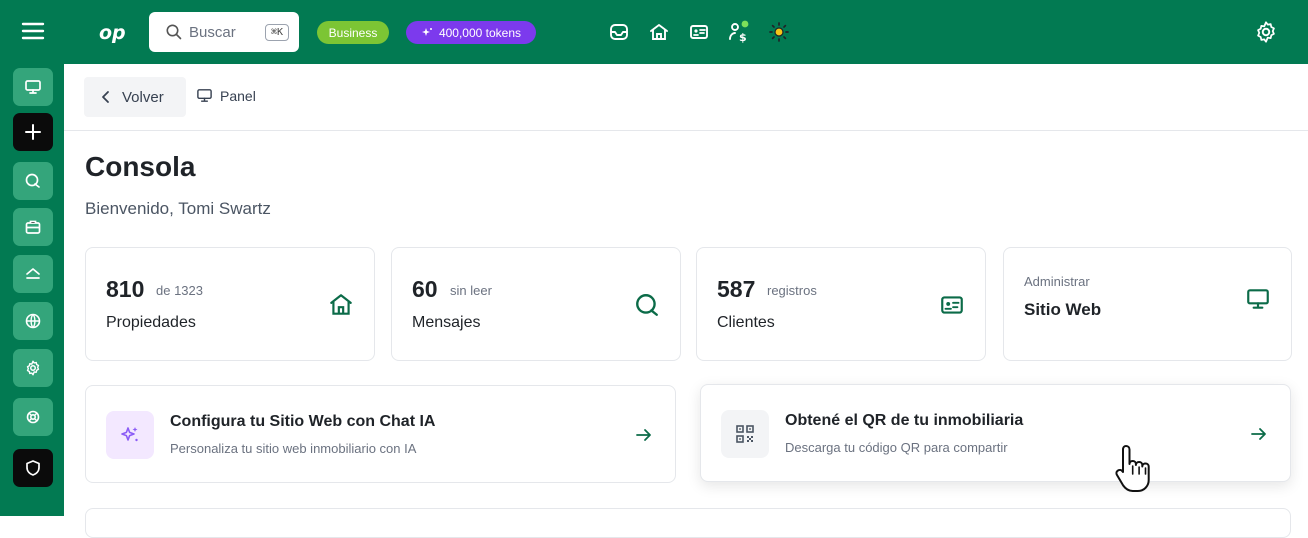 The height and width of the screenshot is (538, 1308). Describe the element at coordinates (688, 523) in the screenshot. I see `next-card` at that location.